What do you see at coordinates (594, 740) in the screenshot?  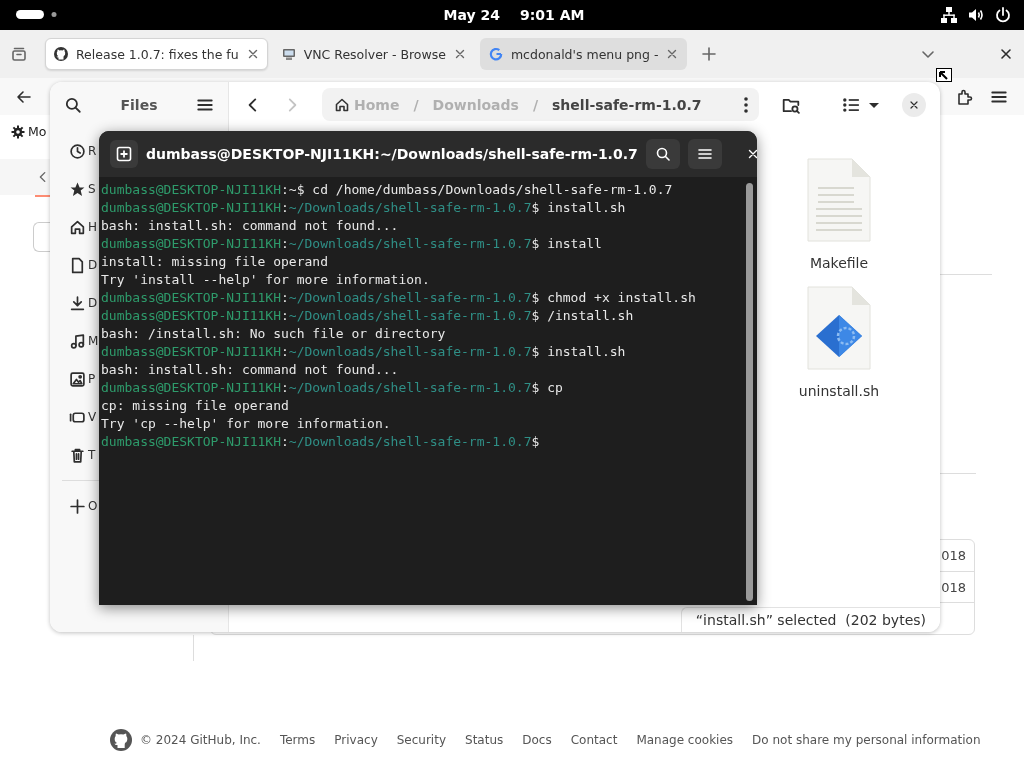 I see `footer-link: Contact` at bounding box center [594, 740].